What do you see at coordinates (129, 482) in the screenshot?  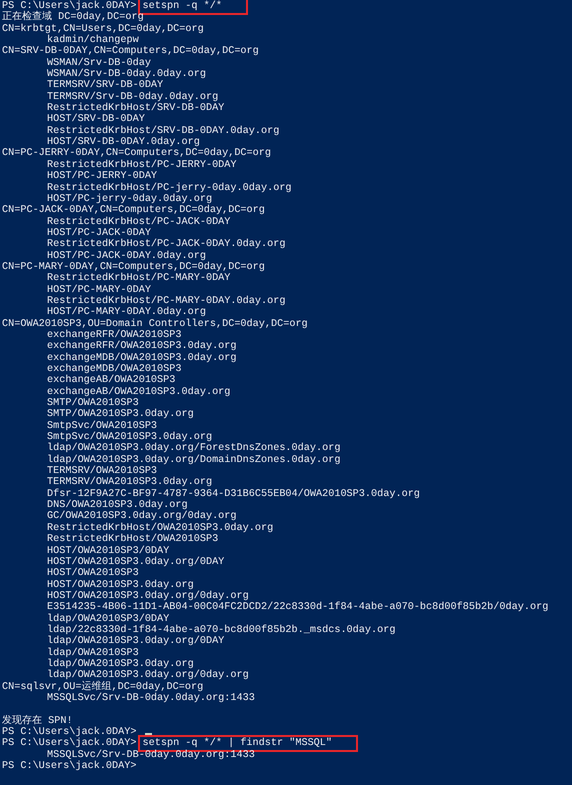 I see `spn-entry: TERMSRV/OWA2010SP3.0day.org` at bounding box center [129, 482].